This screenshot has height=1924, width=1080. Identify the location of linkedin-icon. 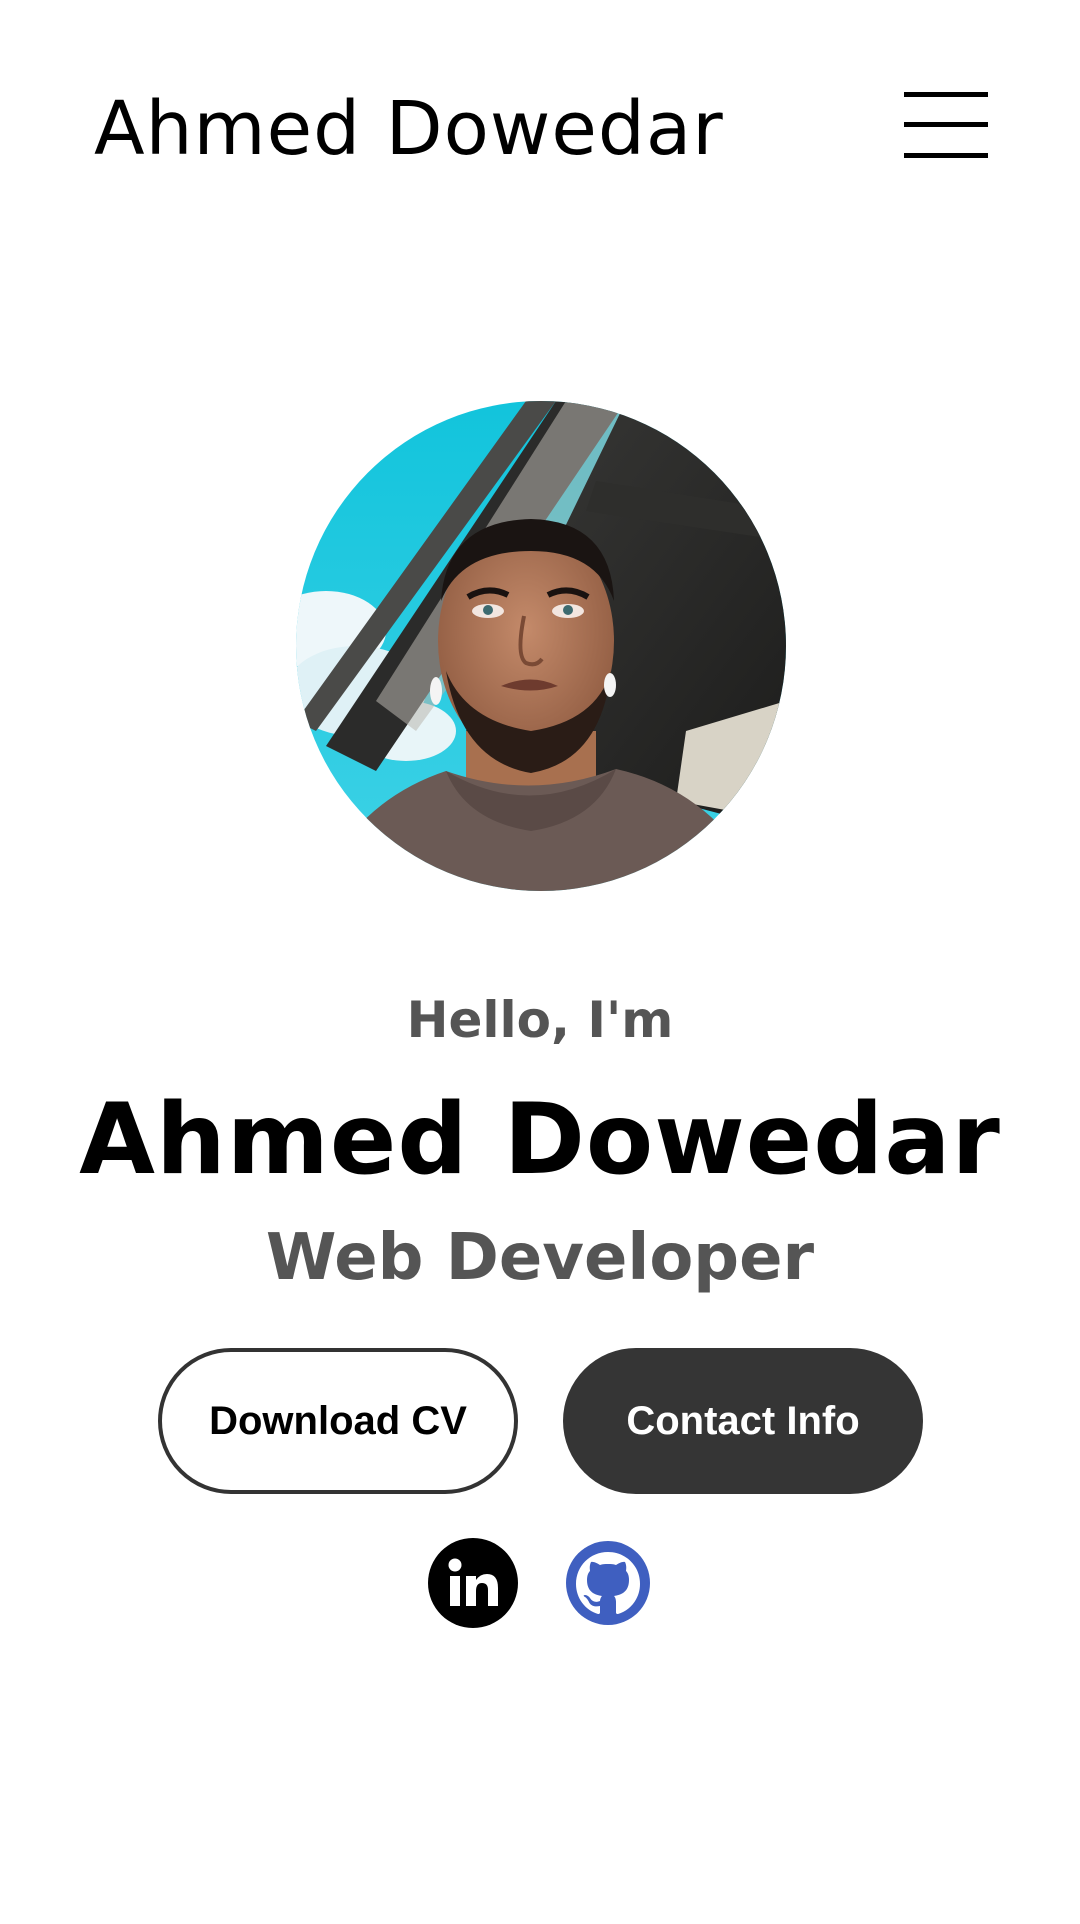
(473, 1583).